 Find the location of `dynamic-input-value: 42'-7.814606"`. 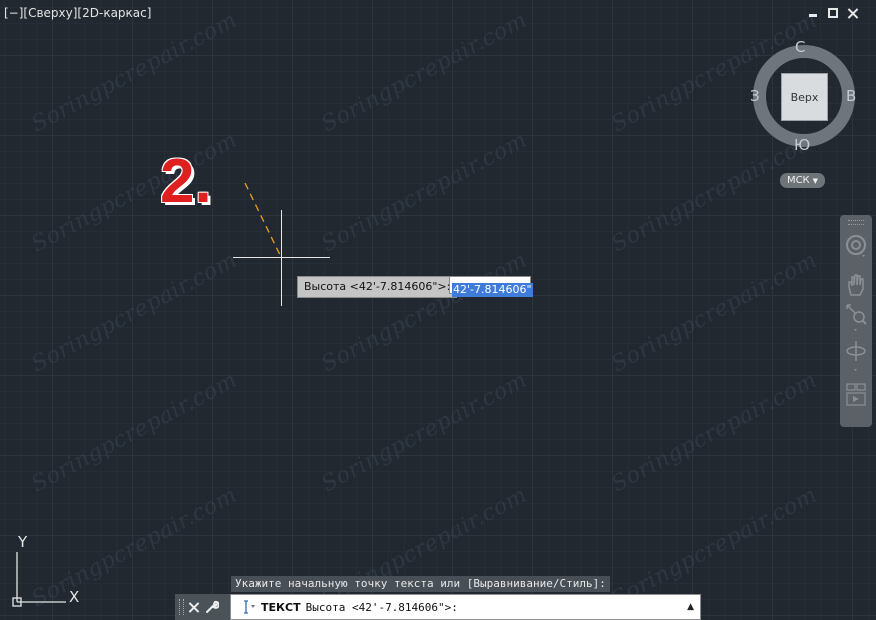

dynamic-input-value: 42'-7.814606" is located at coordinates (492, 290).